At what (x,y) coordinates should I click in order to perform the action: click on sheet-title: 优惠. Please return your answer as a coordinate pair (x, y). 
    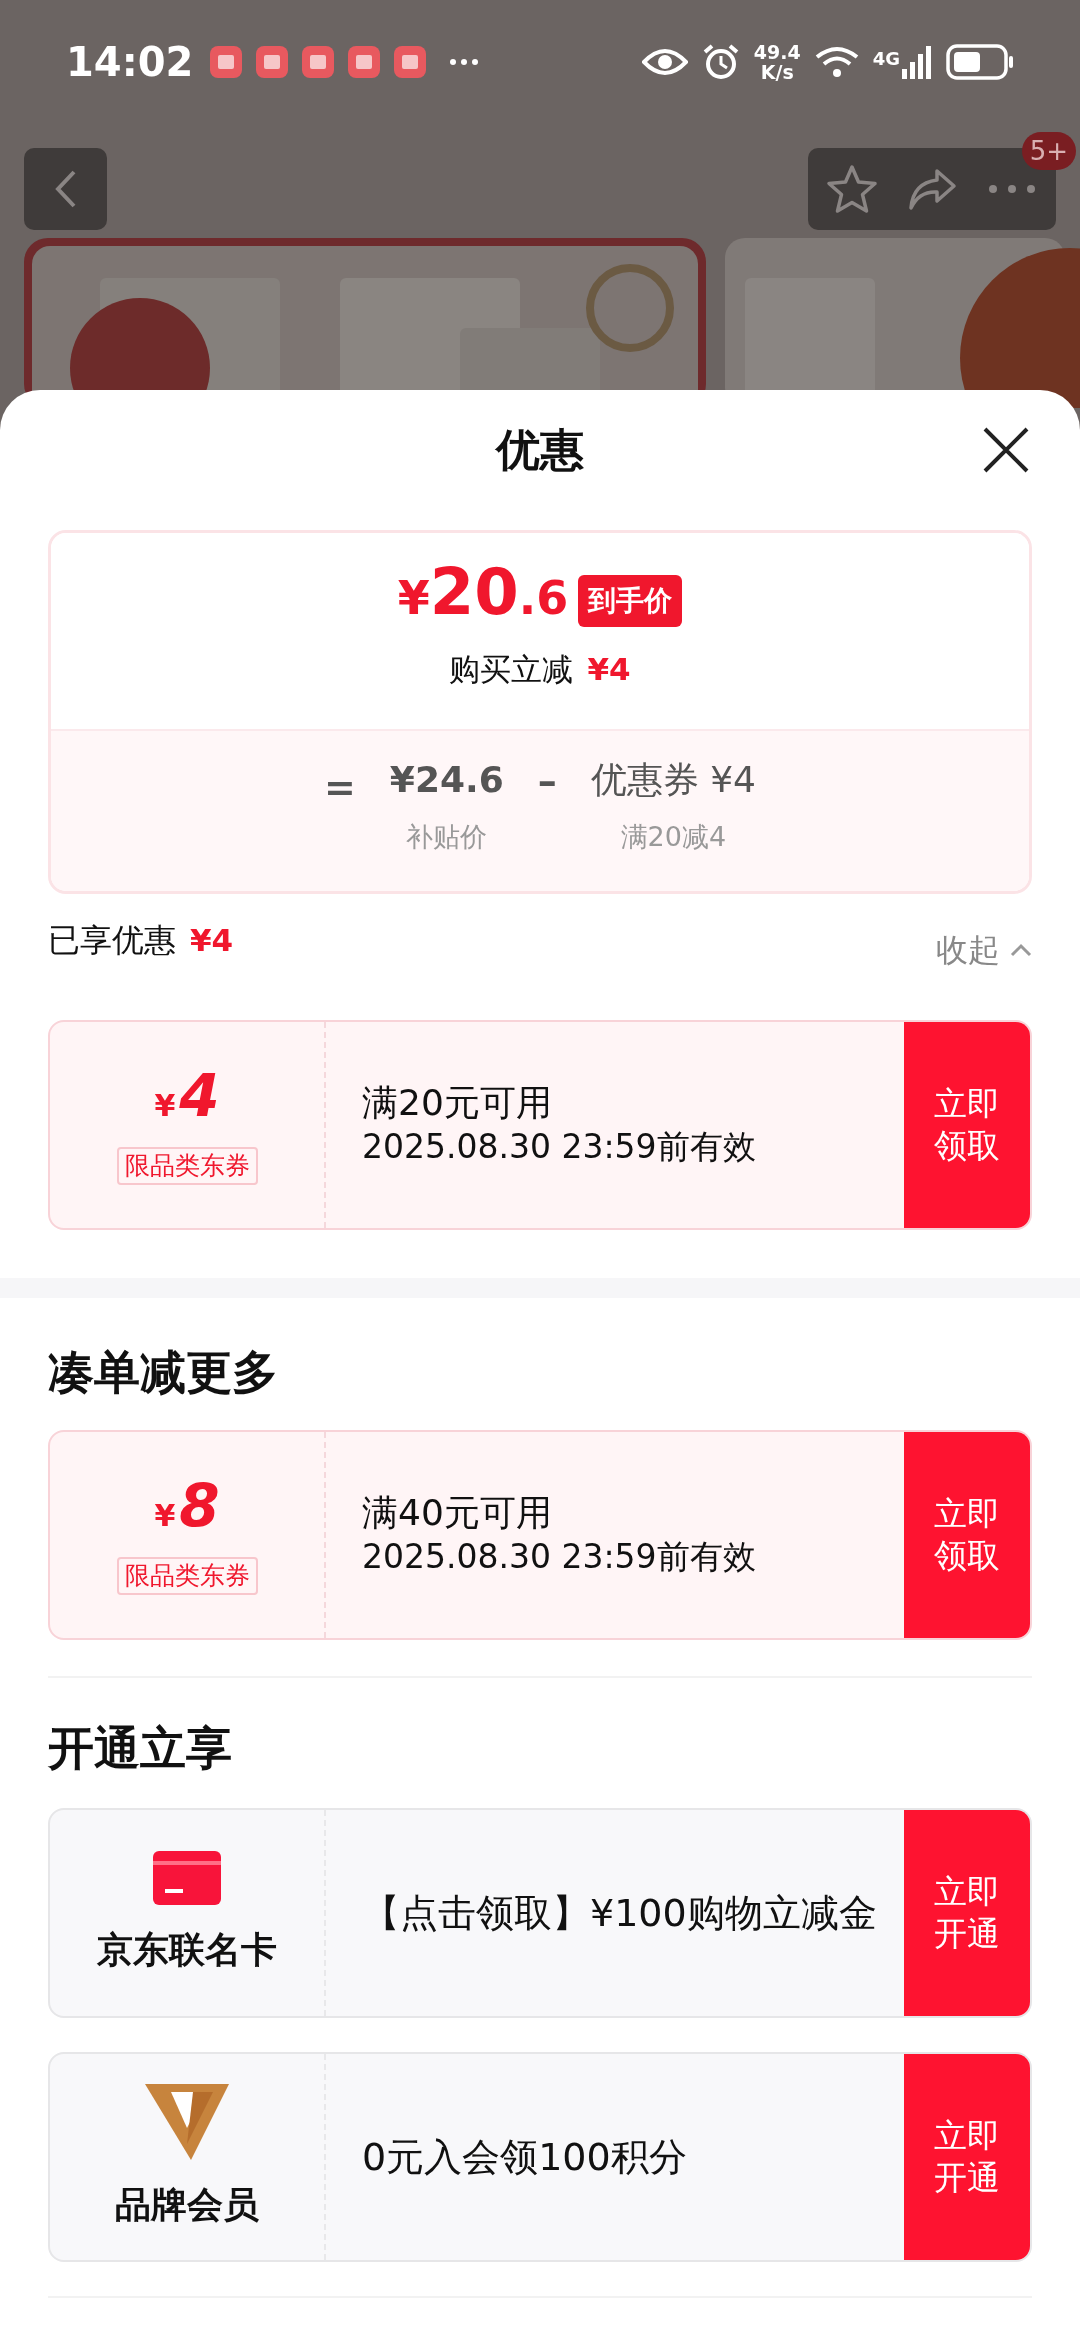
    Looking at the image, I should click on (540, 450).